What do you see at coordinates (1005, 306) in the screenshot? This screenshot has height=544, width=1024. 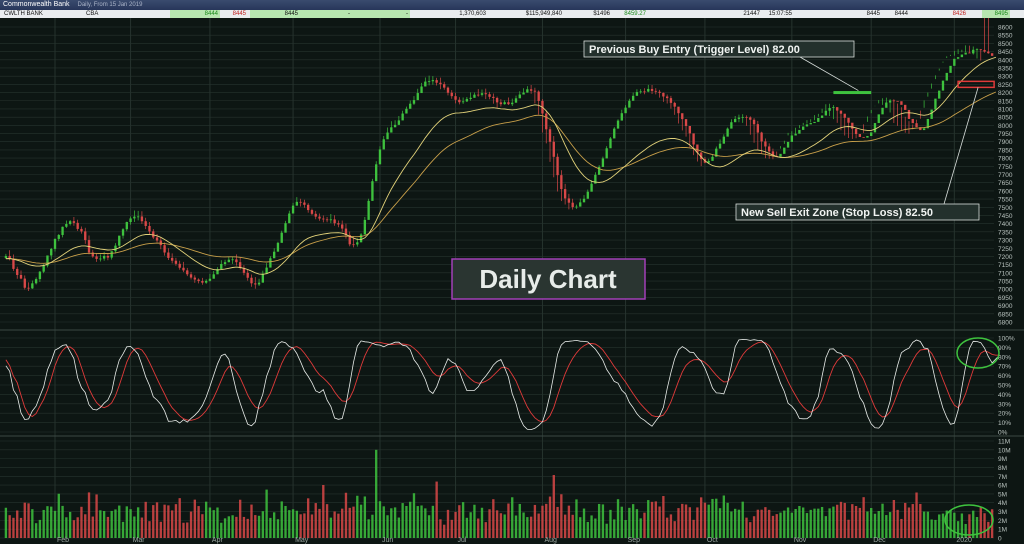 I see `price-tick-label: 6900` at bounding box center [1005, 306].